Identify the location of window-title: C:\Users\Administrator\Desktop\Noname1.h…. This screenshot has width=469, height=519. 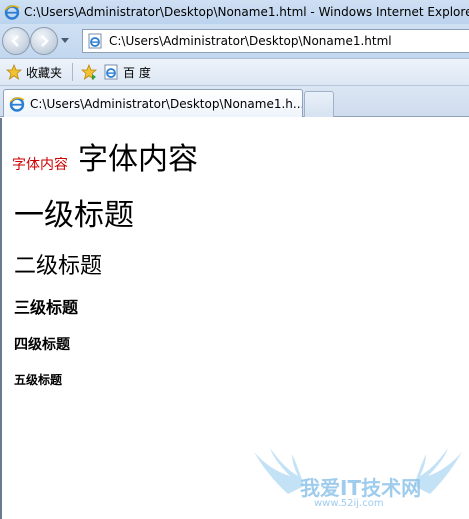
(246, 12).